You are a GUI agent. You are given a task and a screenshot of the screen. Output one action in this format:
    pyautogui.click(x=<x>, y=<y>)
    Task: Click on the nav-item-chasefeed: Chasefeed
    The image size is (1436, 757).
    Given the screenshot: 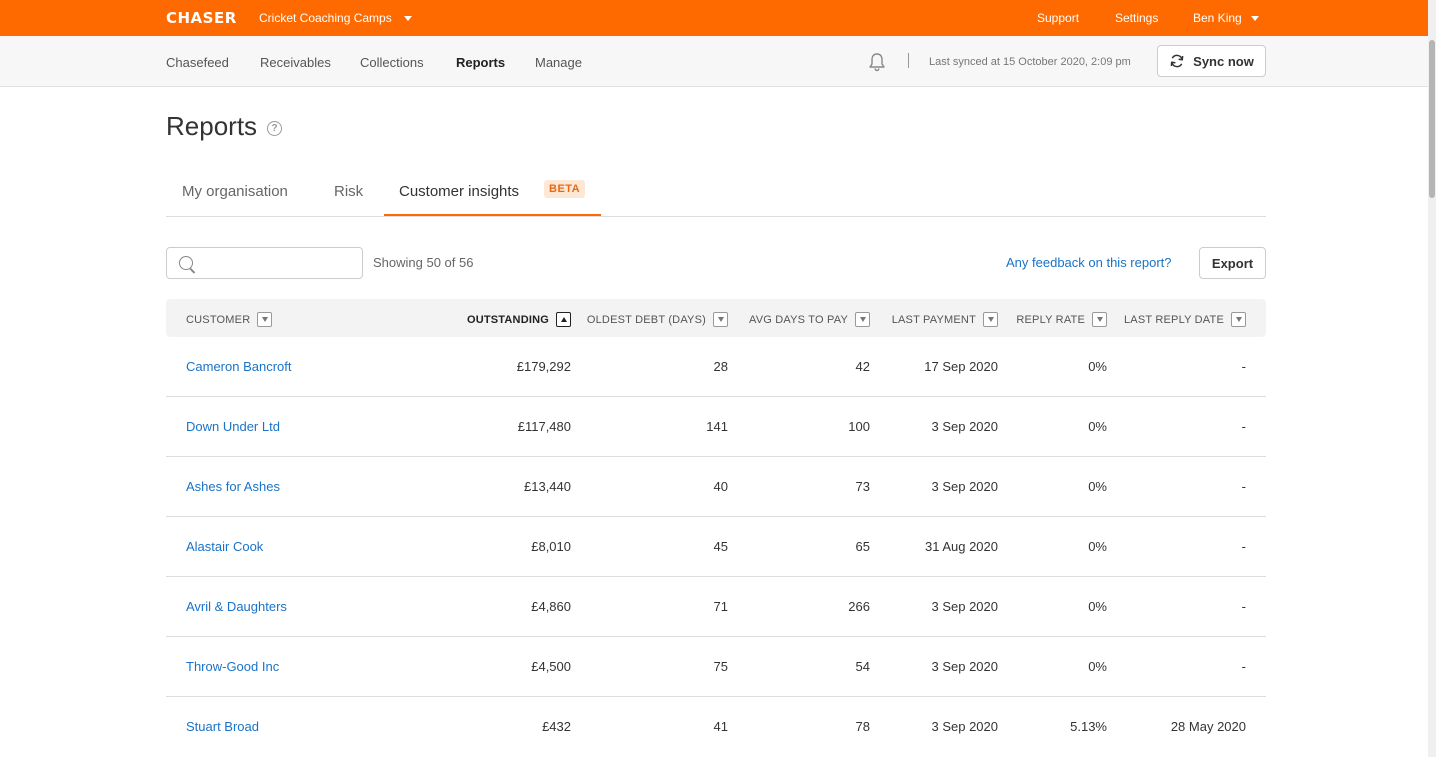 What is the action you would take?
    pyautogui.click(x=197, y=62)
    